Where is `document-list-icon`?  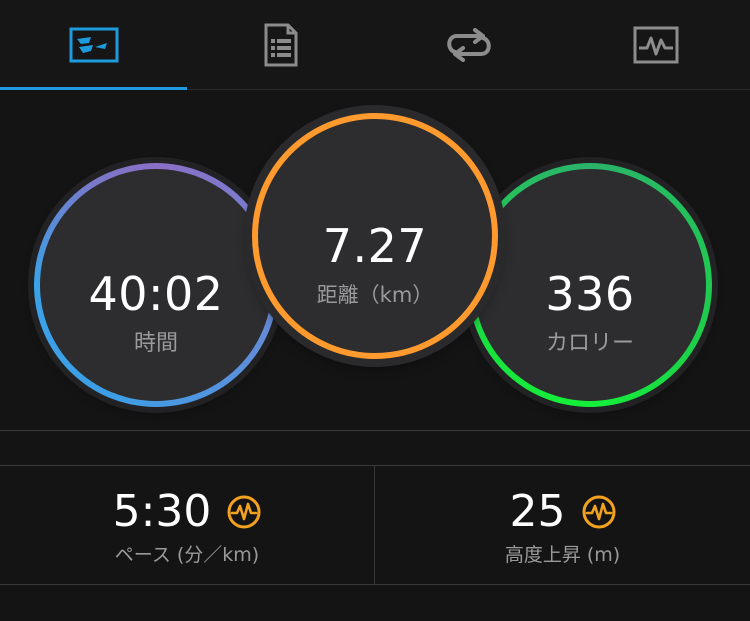 document-list-icon is located at coordinates (281, 44).